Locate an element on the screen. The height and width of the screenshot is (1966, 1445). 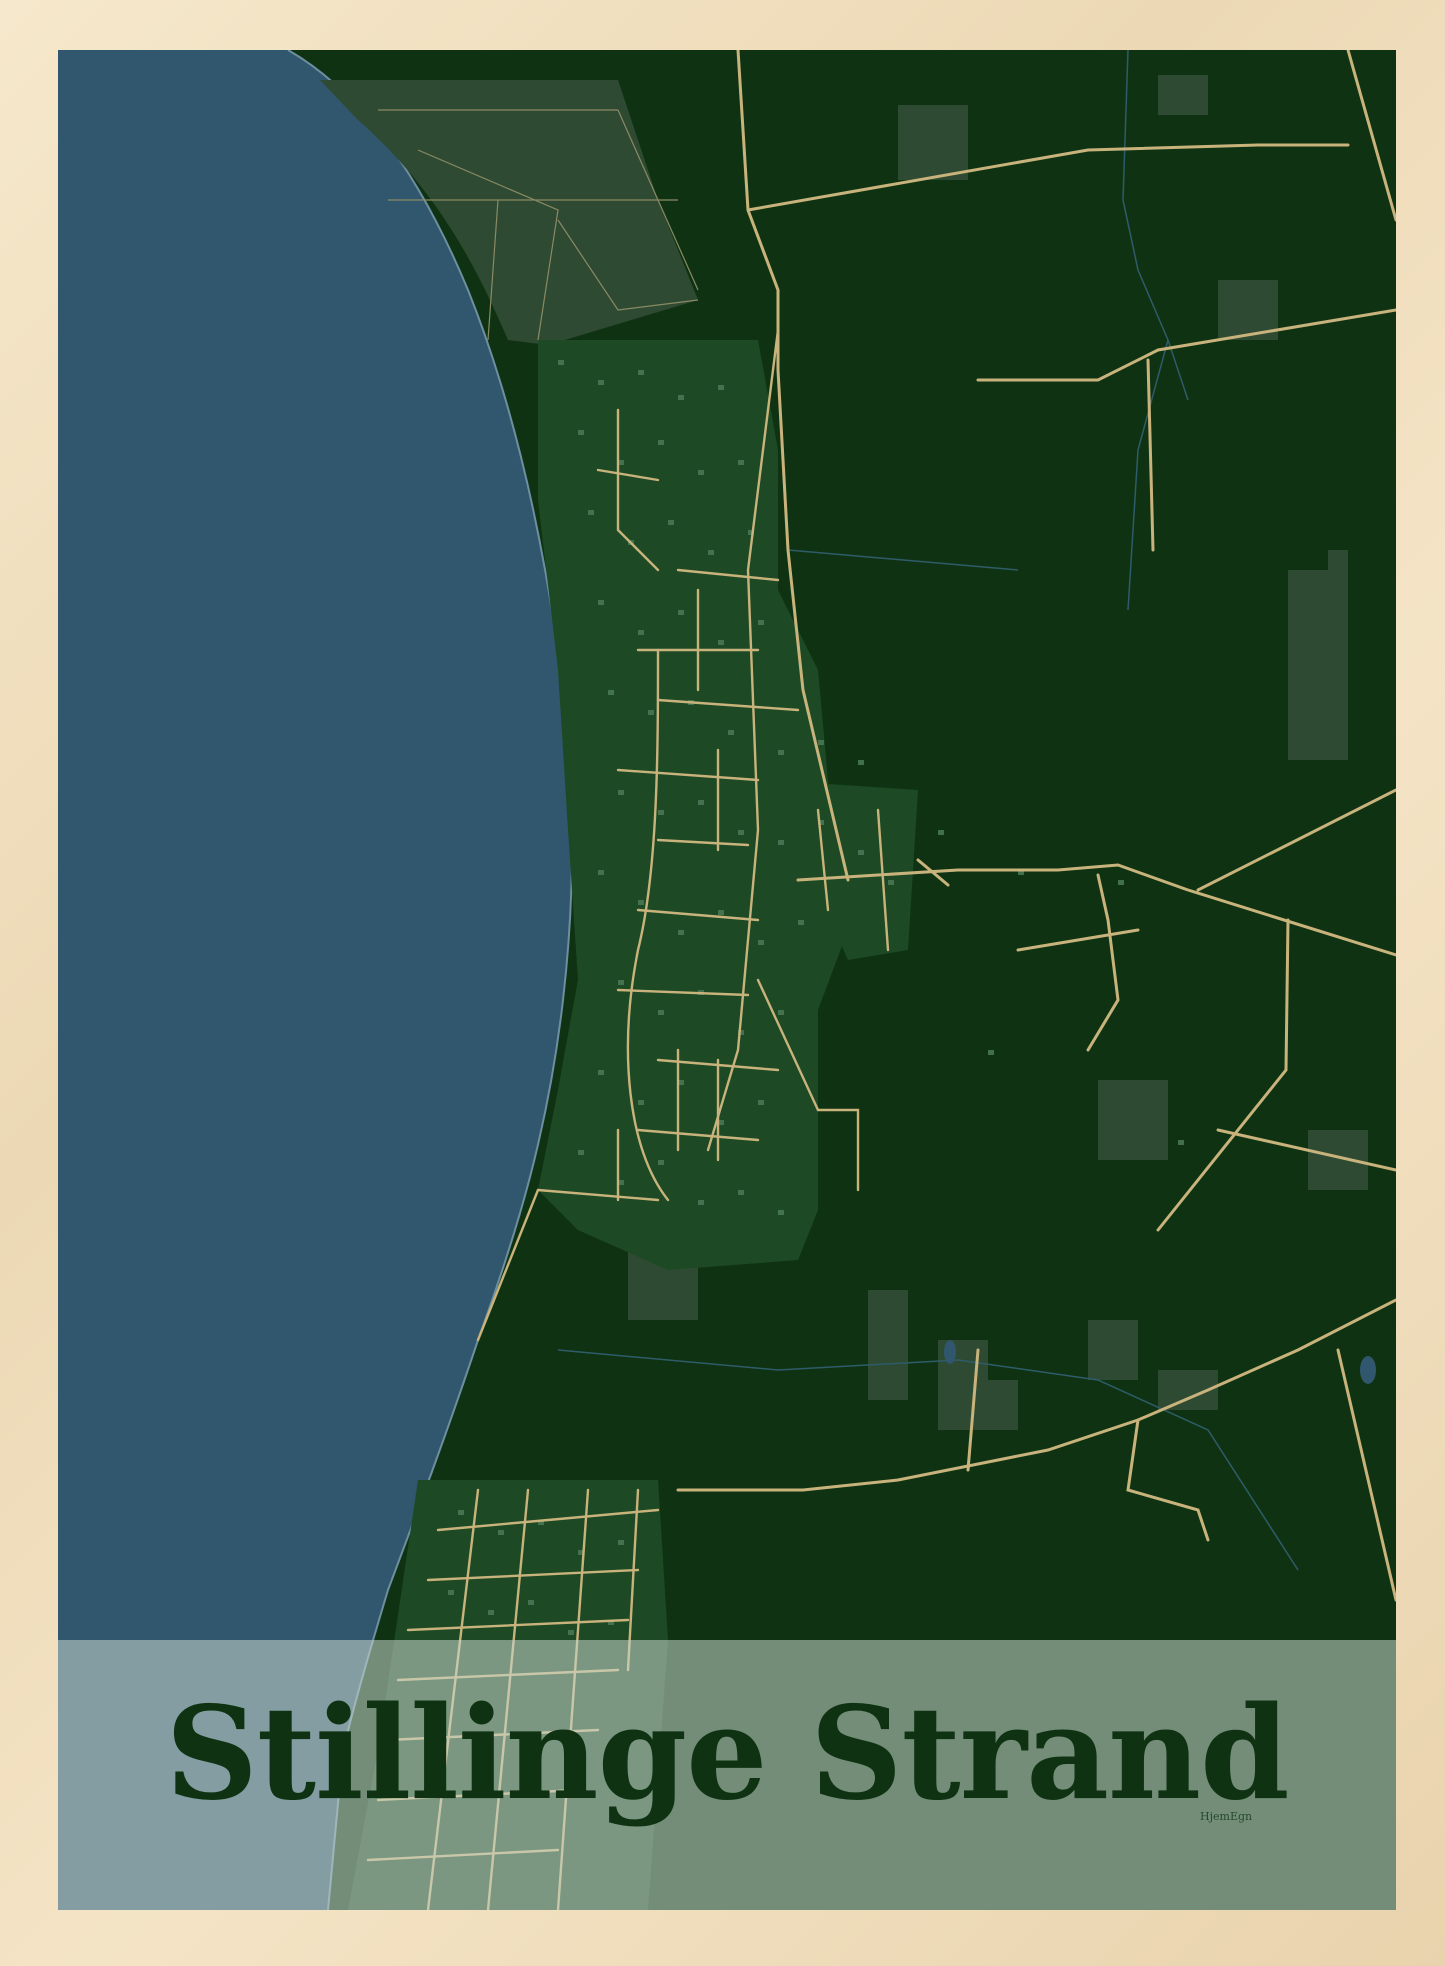
brand-signature: HjemEgn is located at coordinates (1226, 1816).